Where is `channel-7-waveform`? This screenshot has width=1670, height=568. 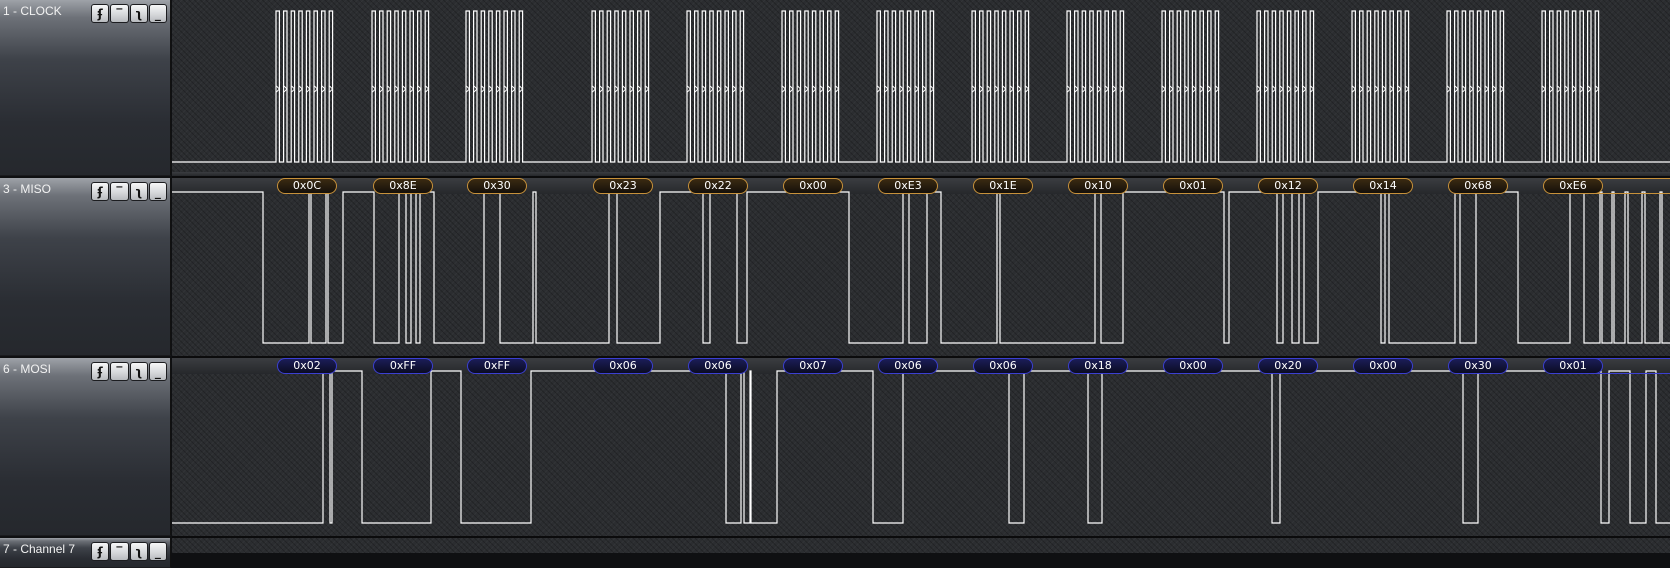 channel-7-waveform is located at coordinates (921, 545).